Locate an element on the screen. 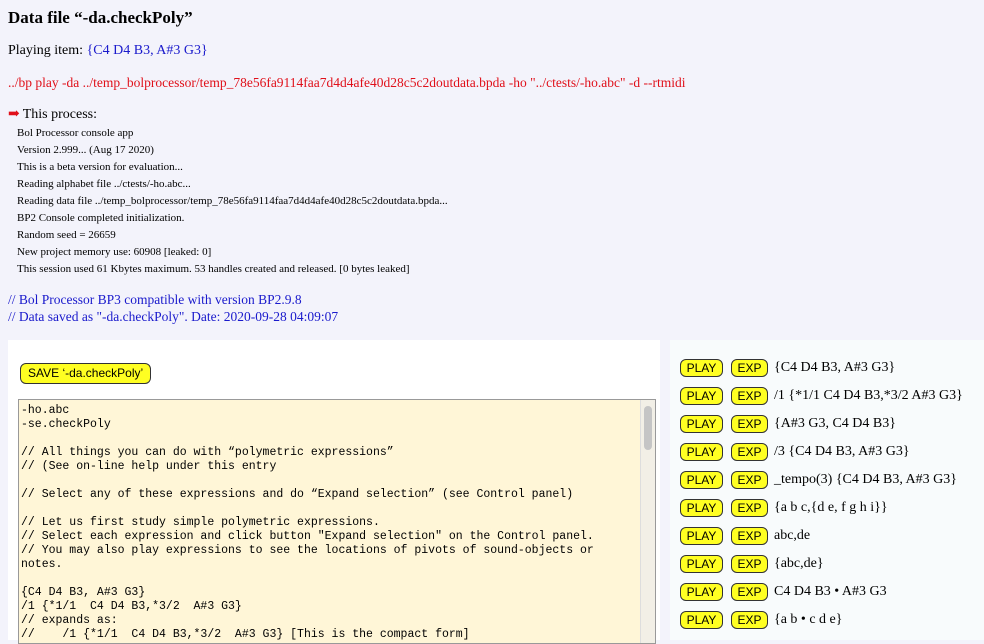  log-line: Bol Processor console app is located at coordinates (75, 133).